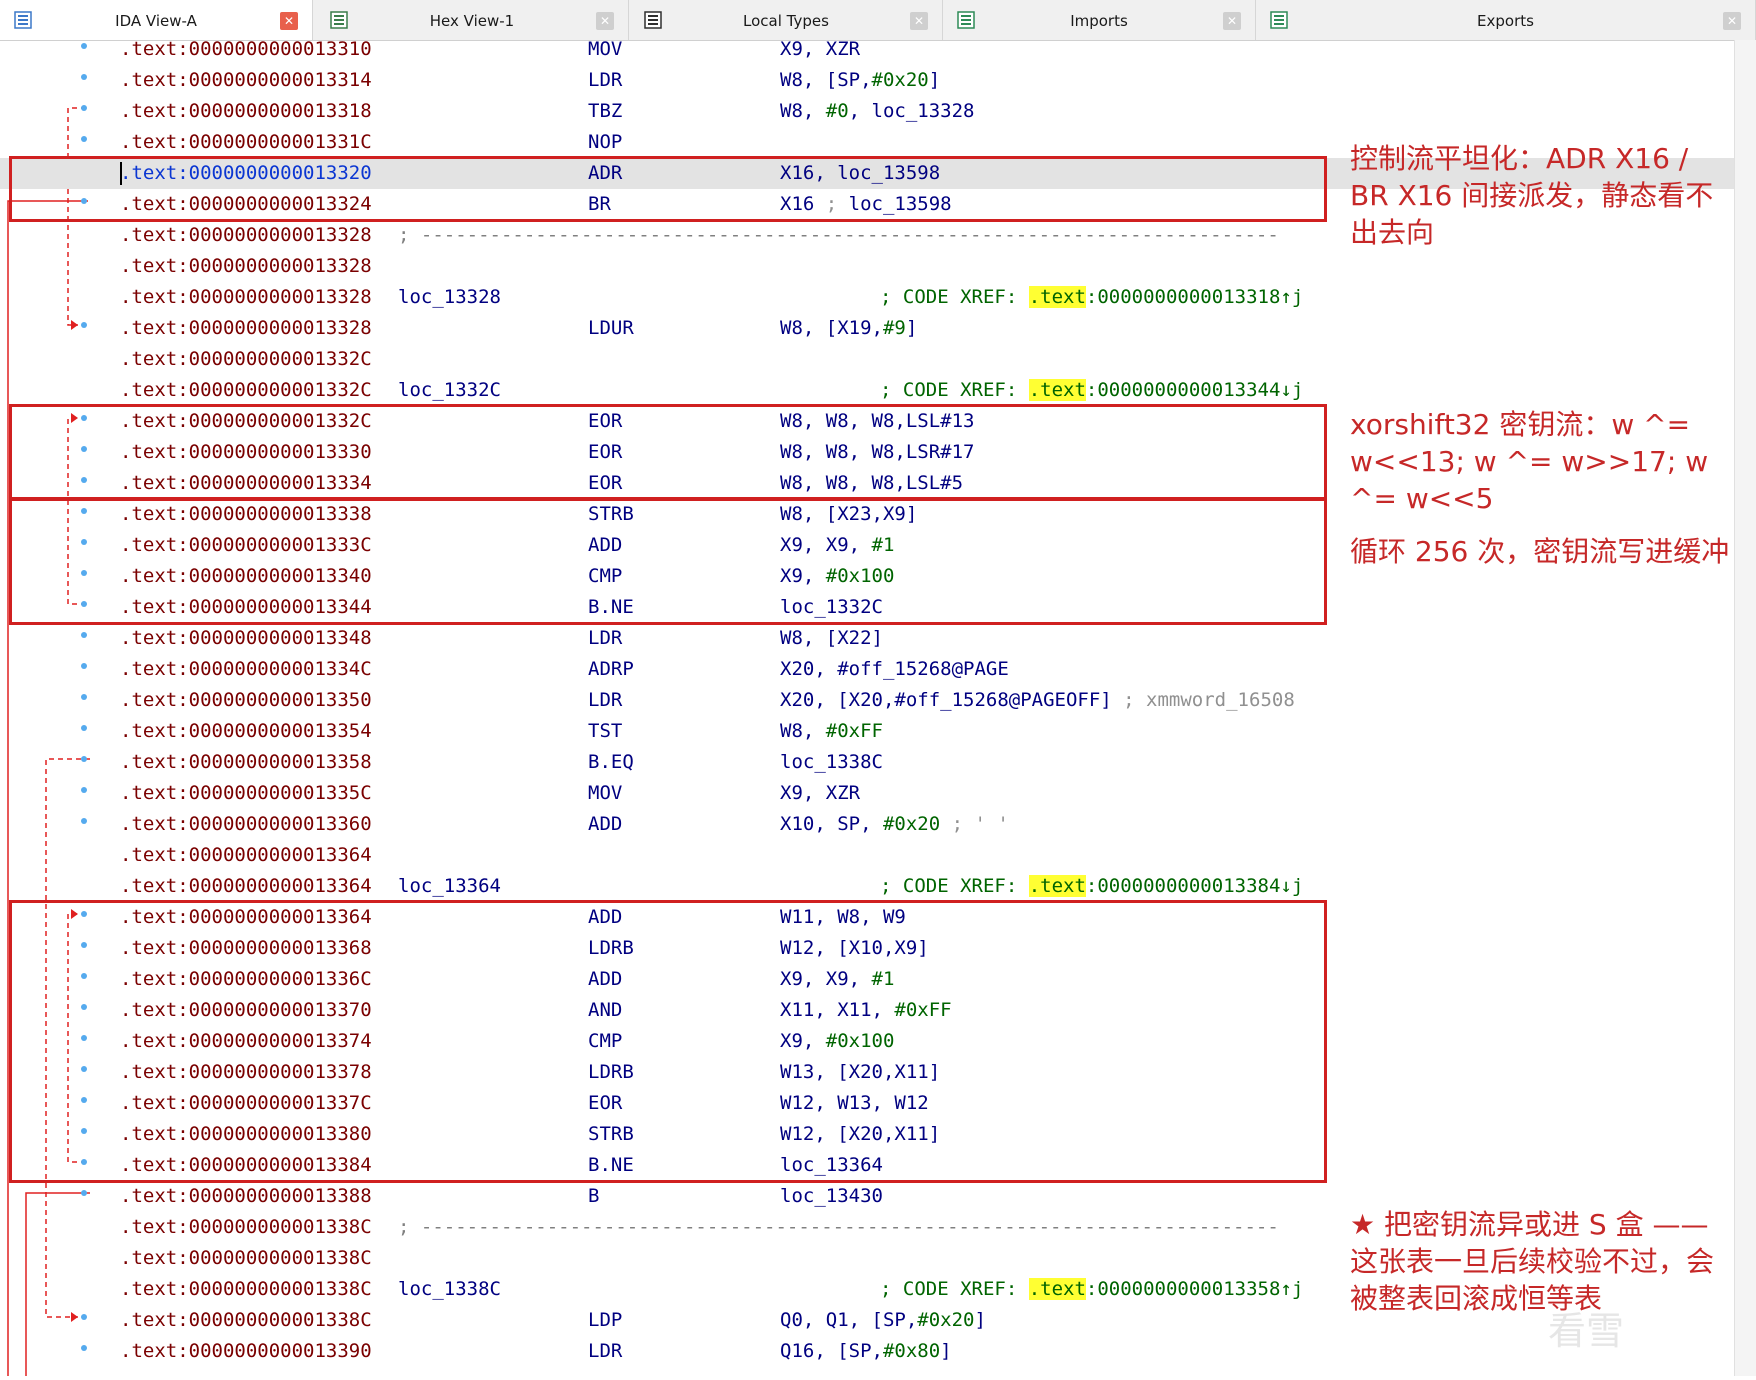 This screenshot has width=1756, height=1380. I want to click on operands: W8, [X22], so click(831, 638).